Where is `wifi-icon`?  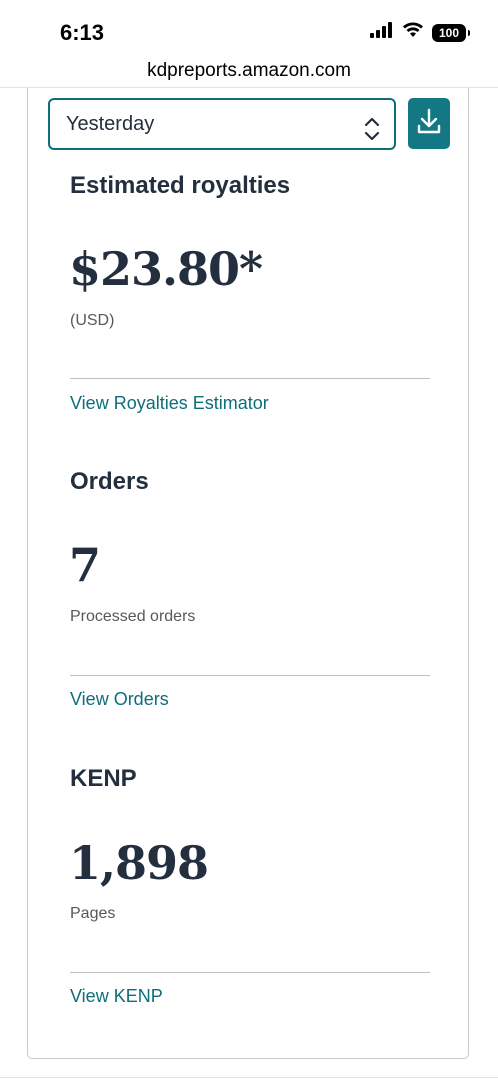
wifi-icon is located at coordinates (413, 32).